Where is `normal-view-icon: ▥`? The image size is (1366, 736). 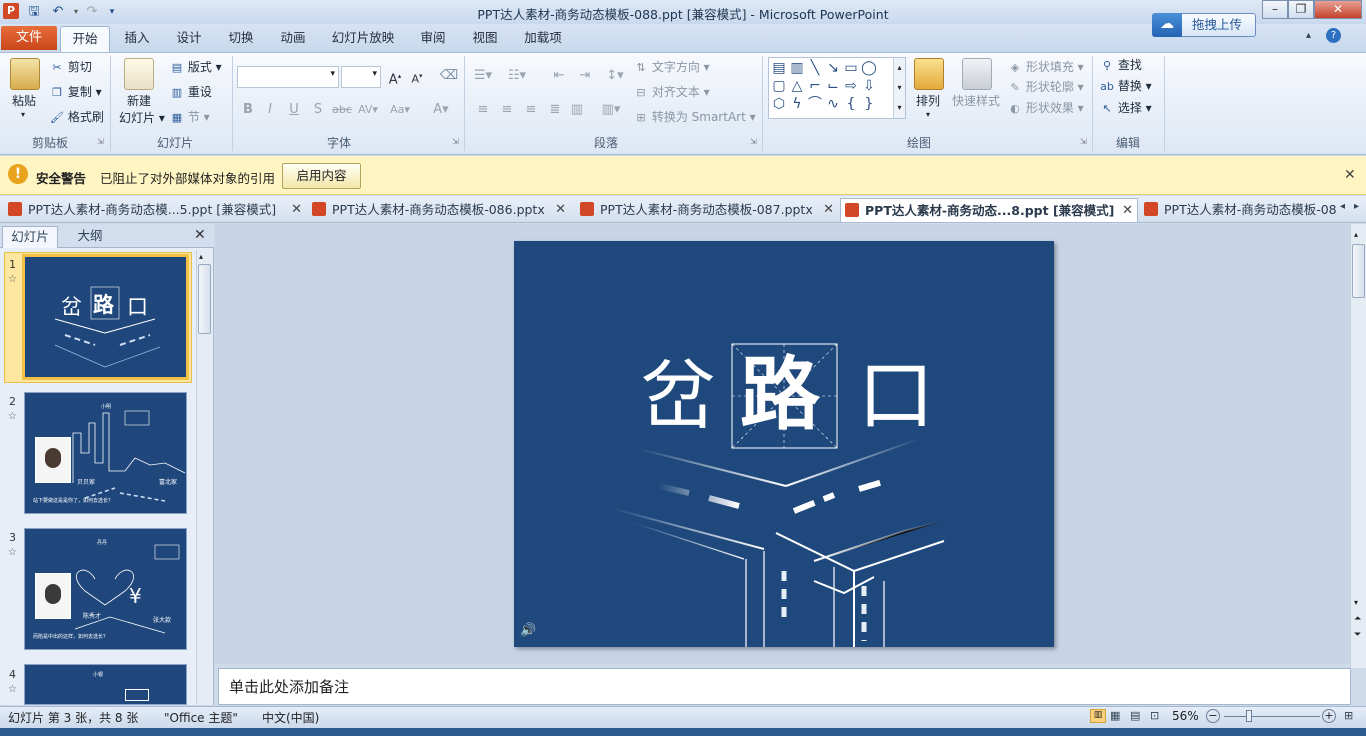 normal-view-icon: ▥ is located at coordinates (1098, 716).